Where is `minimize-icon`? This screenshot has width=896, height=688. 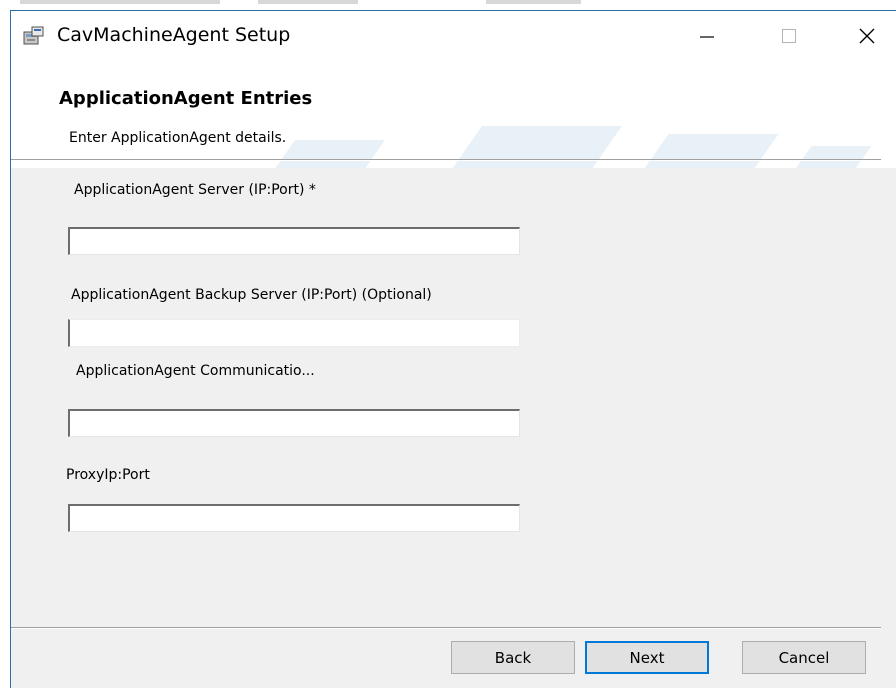 minimize-icon is located at coordinates (707, 36).